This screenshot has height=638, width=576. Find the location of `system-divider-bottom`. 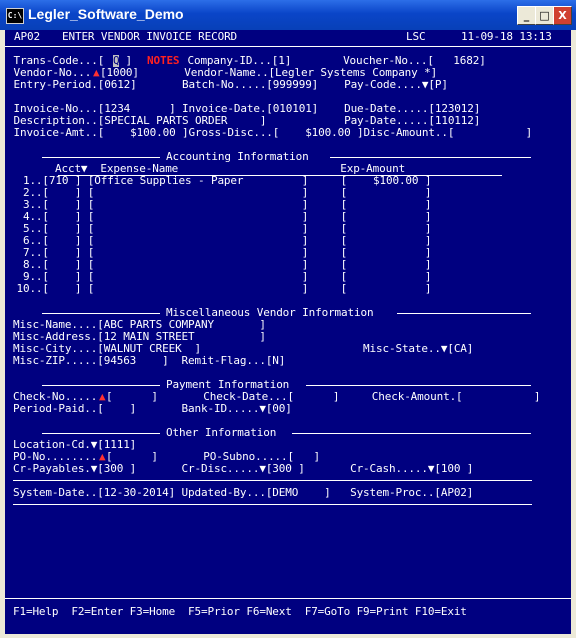

system-divider-bottom is located at coordinates (272, 504).